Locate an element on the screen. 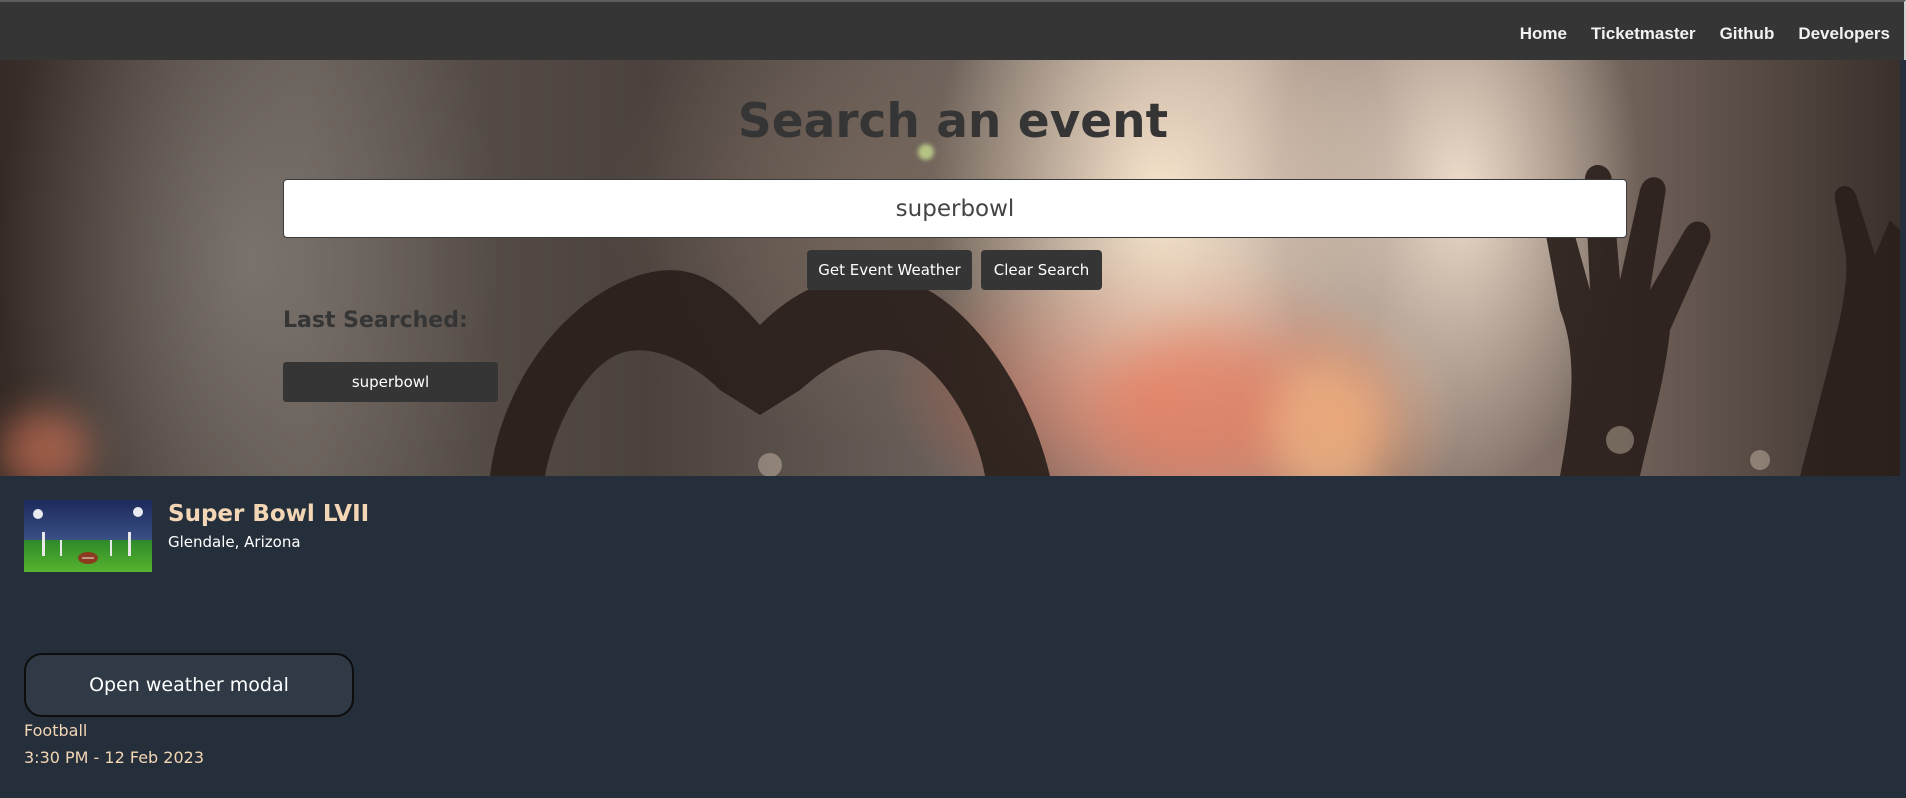 The width and height of the screenshot is (1906, 798). nav-link-github: Github is located at coordinates (1747, 34).